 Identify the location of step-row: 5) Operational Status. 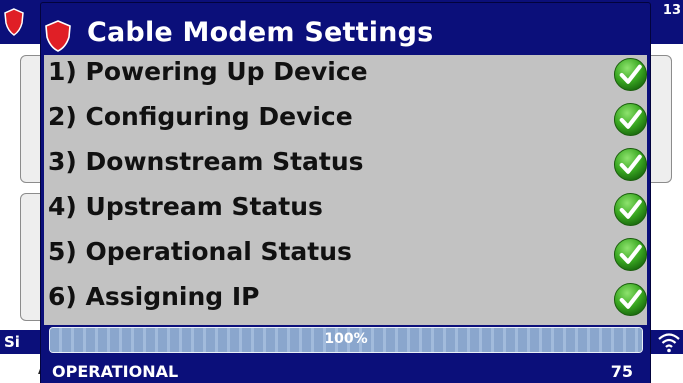
(347, 255).